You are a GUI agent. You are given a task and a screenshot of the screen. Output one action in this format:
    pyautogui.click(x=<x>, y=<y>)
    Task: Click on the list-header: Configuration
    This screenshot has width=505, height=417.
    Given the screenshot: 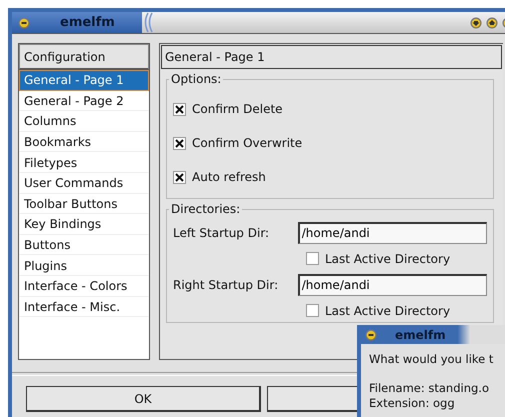 What is the action you would take?
    pyautogui.click(x=84, y=57)
    